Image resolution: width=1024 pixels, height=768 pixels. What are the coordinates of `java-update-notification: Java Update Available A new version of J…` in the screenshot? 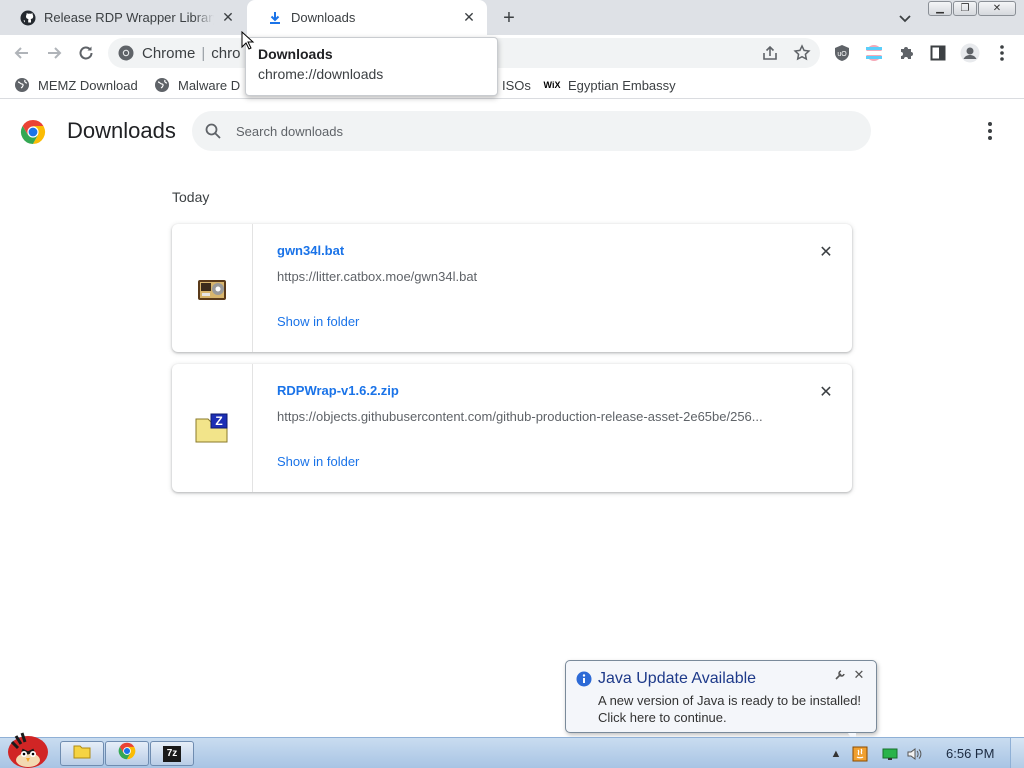 It's located at (721, 703).